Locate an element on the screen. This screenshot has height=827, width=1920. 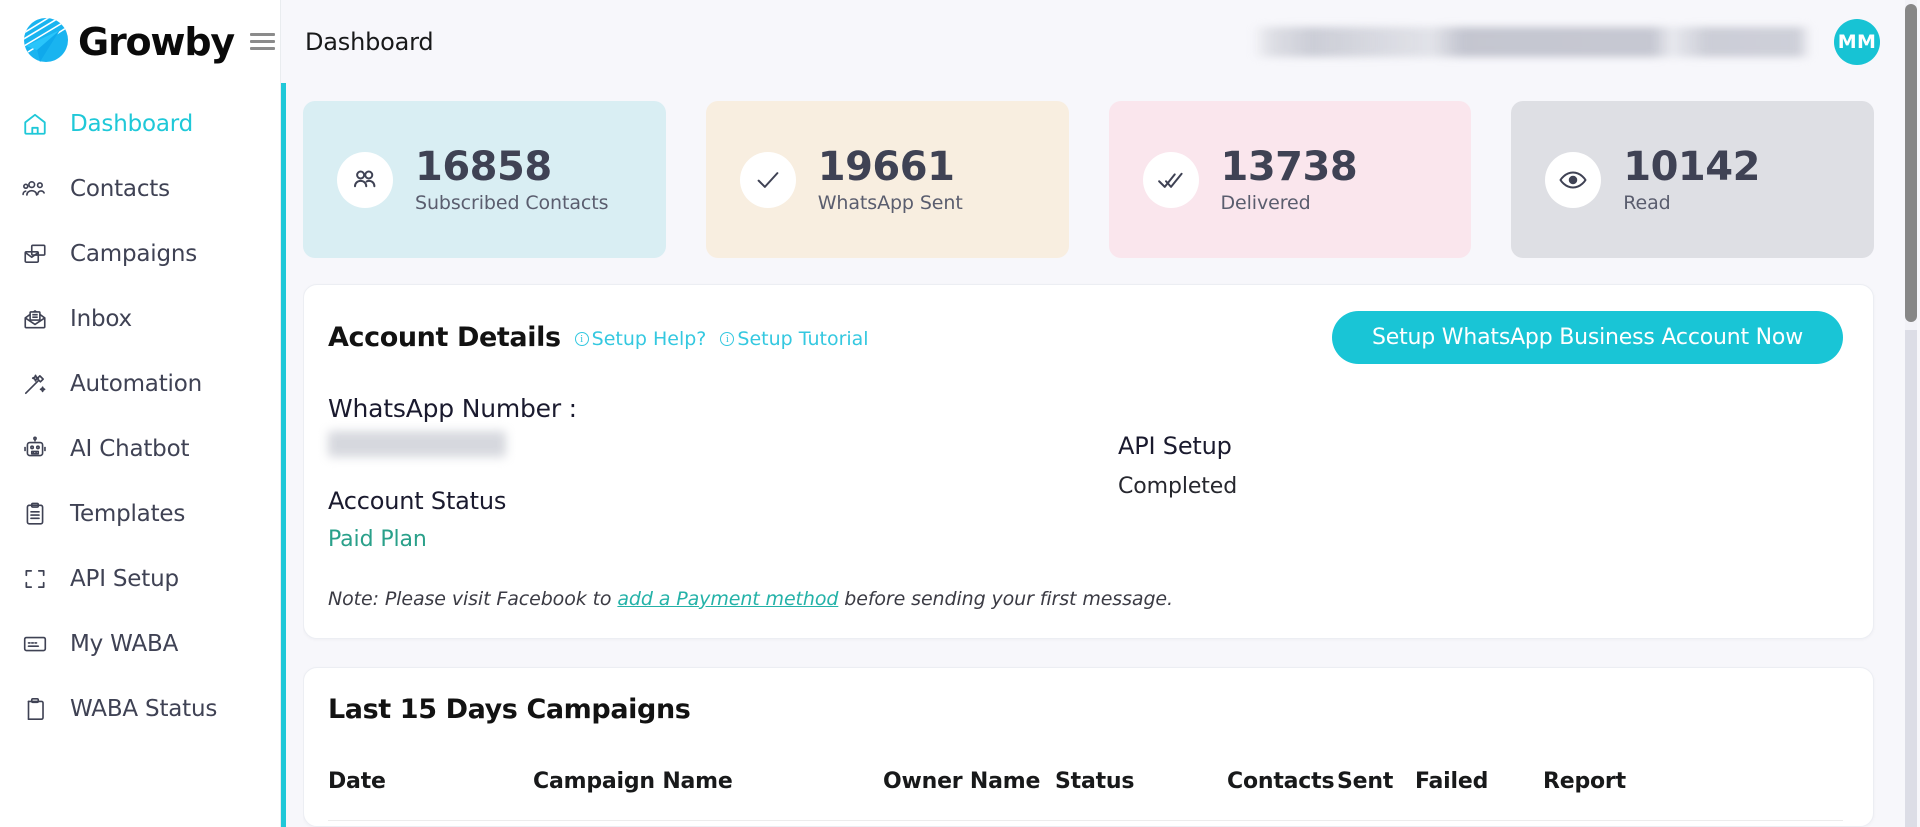
api-setup-label: API Setup is located at coordinates (1175, 446).